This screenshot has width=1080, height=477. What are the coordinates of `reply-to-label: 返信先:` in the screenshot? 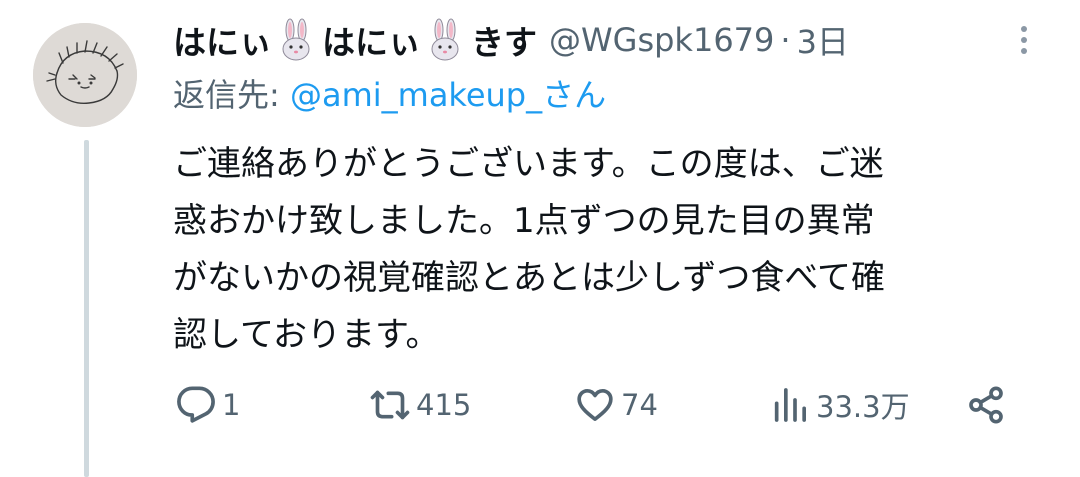 It's located at (226, 95).